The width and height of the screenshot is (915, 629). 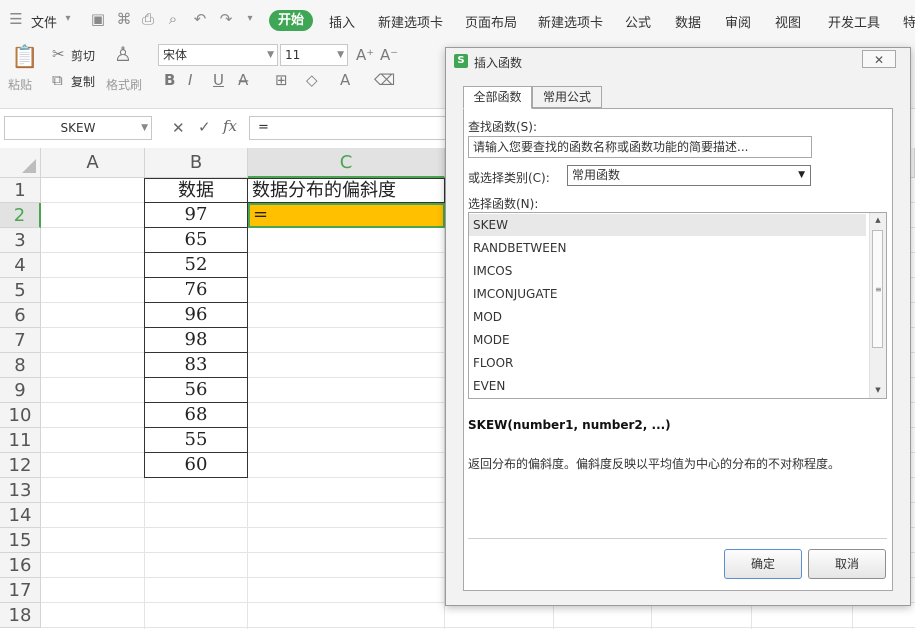 I want to click on row-header-14: 14, so click(x=20, y=515).